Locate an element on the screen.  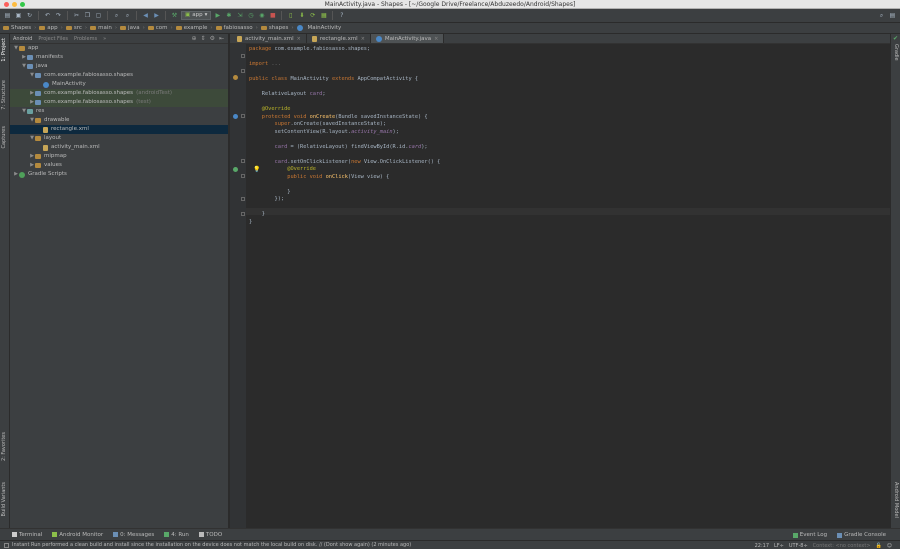
coverage-icon: ◉ is located at coordinates (261, 15).